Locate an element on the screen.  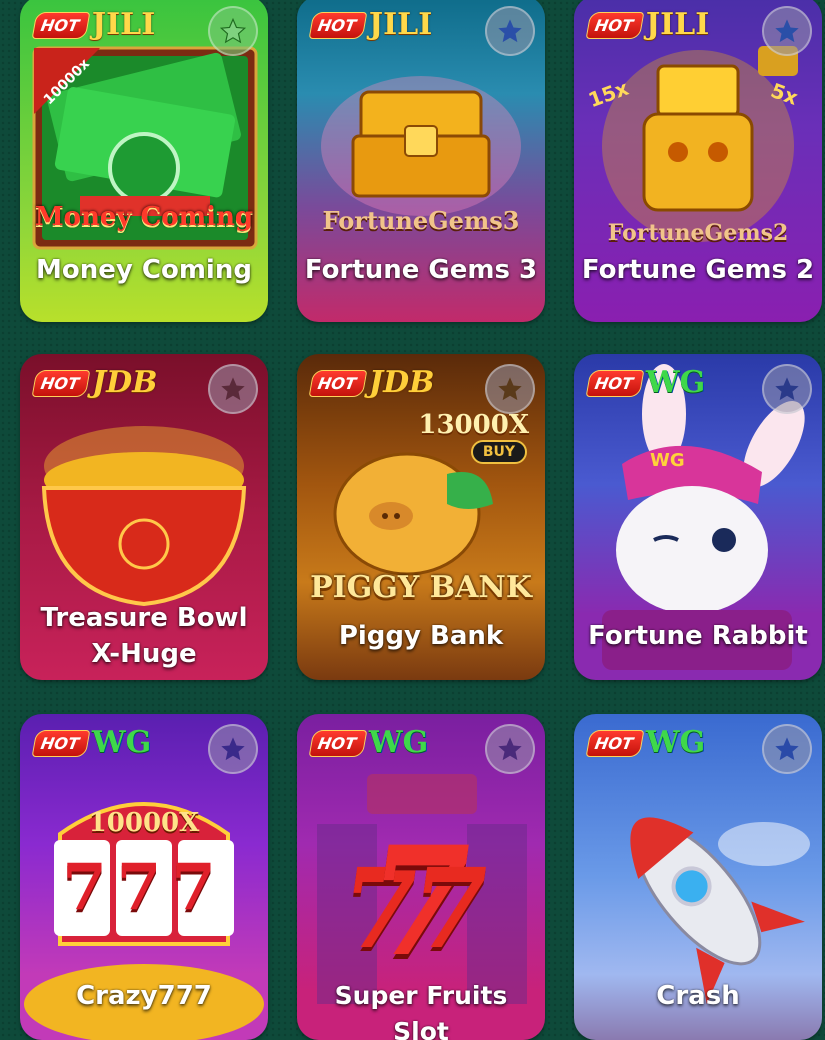
max-win-label: 10000X is located at coordinates (144, 823).